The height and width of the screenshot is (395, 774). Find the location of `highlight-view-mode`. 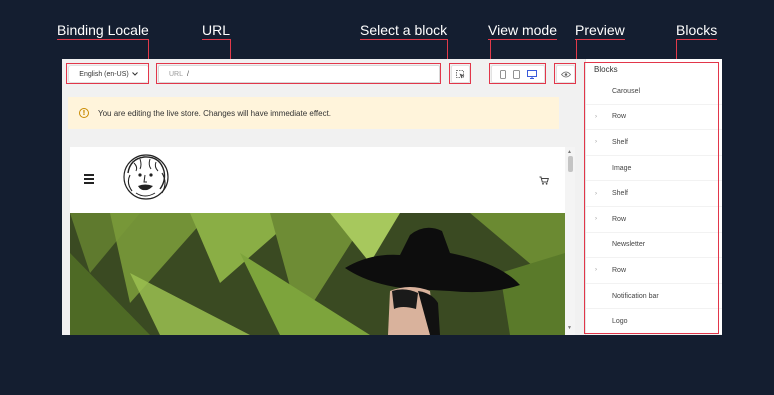

highlight-view-mode is located at coordinates (517, 73).